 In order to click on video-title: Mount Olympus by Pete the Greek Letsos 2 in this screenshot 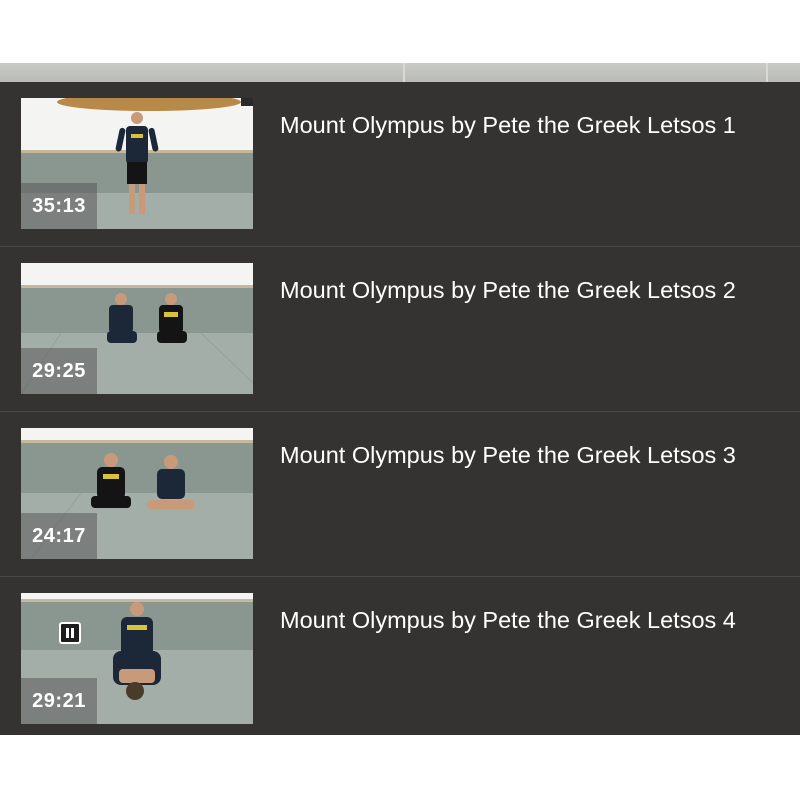, I will do `click(537, 290)`.